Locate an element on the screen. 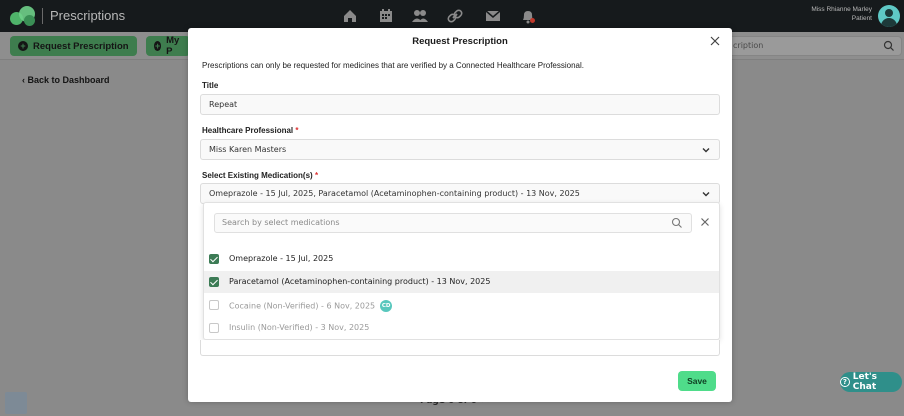 Image resolution: width=904 pixels, height=416 pixels. my-prescriptions-label: My P is located at coordinates (173, 46).